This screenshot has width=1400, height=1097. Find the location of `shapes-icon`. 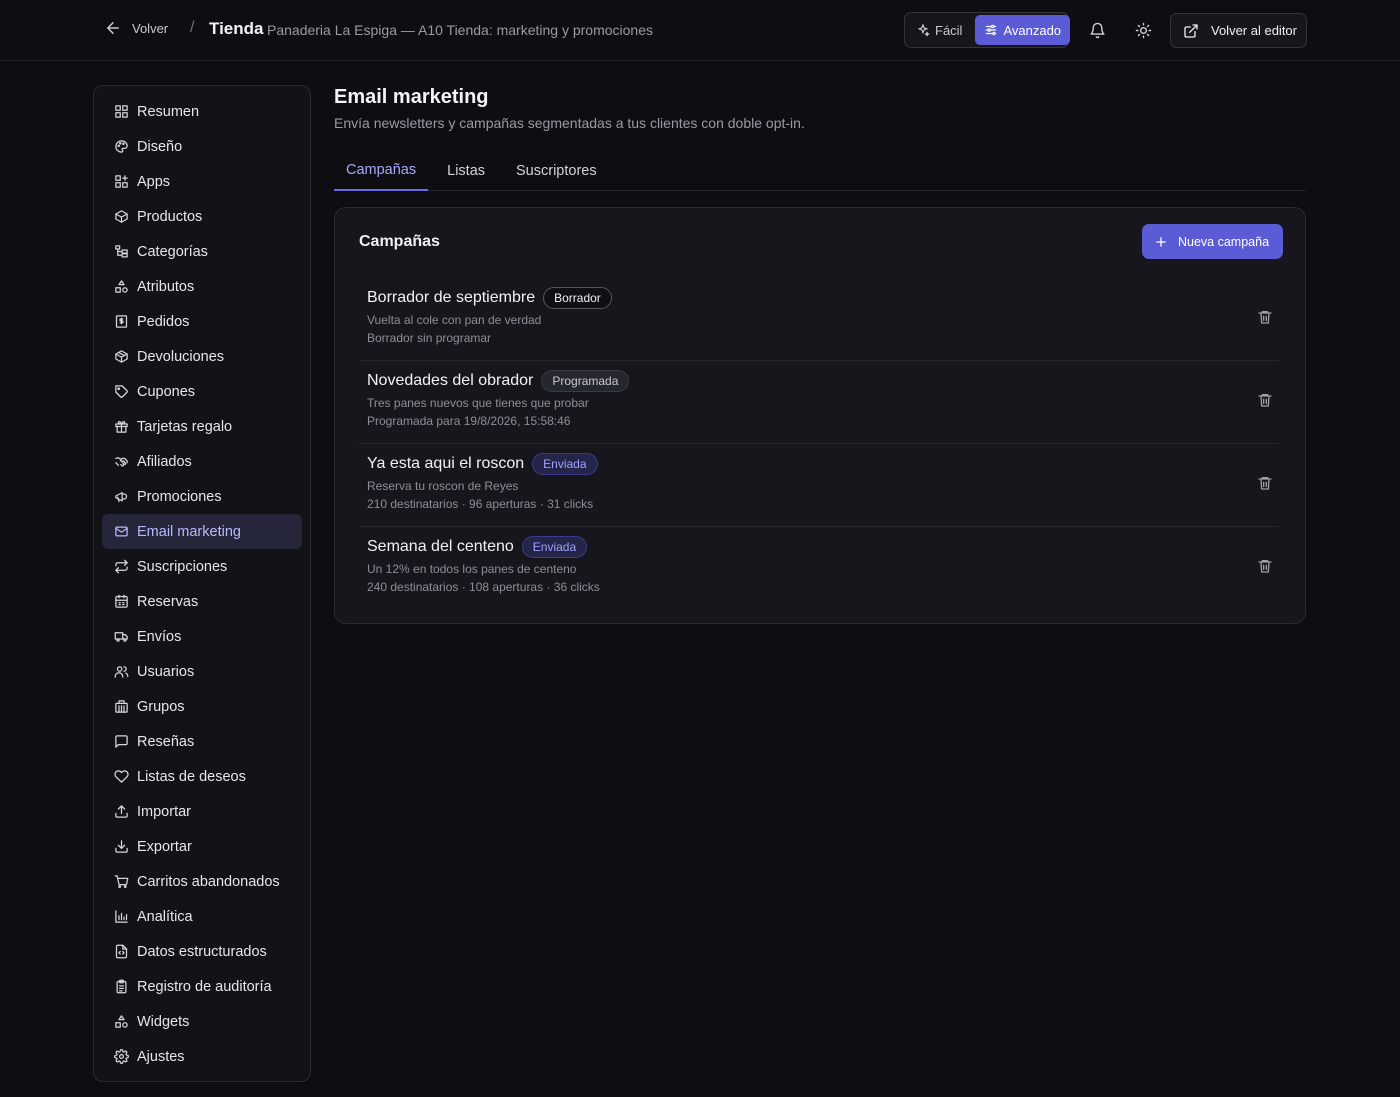

shapes-icon is located at coordinates (121, 1021).